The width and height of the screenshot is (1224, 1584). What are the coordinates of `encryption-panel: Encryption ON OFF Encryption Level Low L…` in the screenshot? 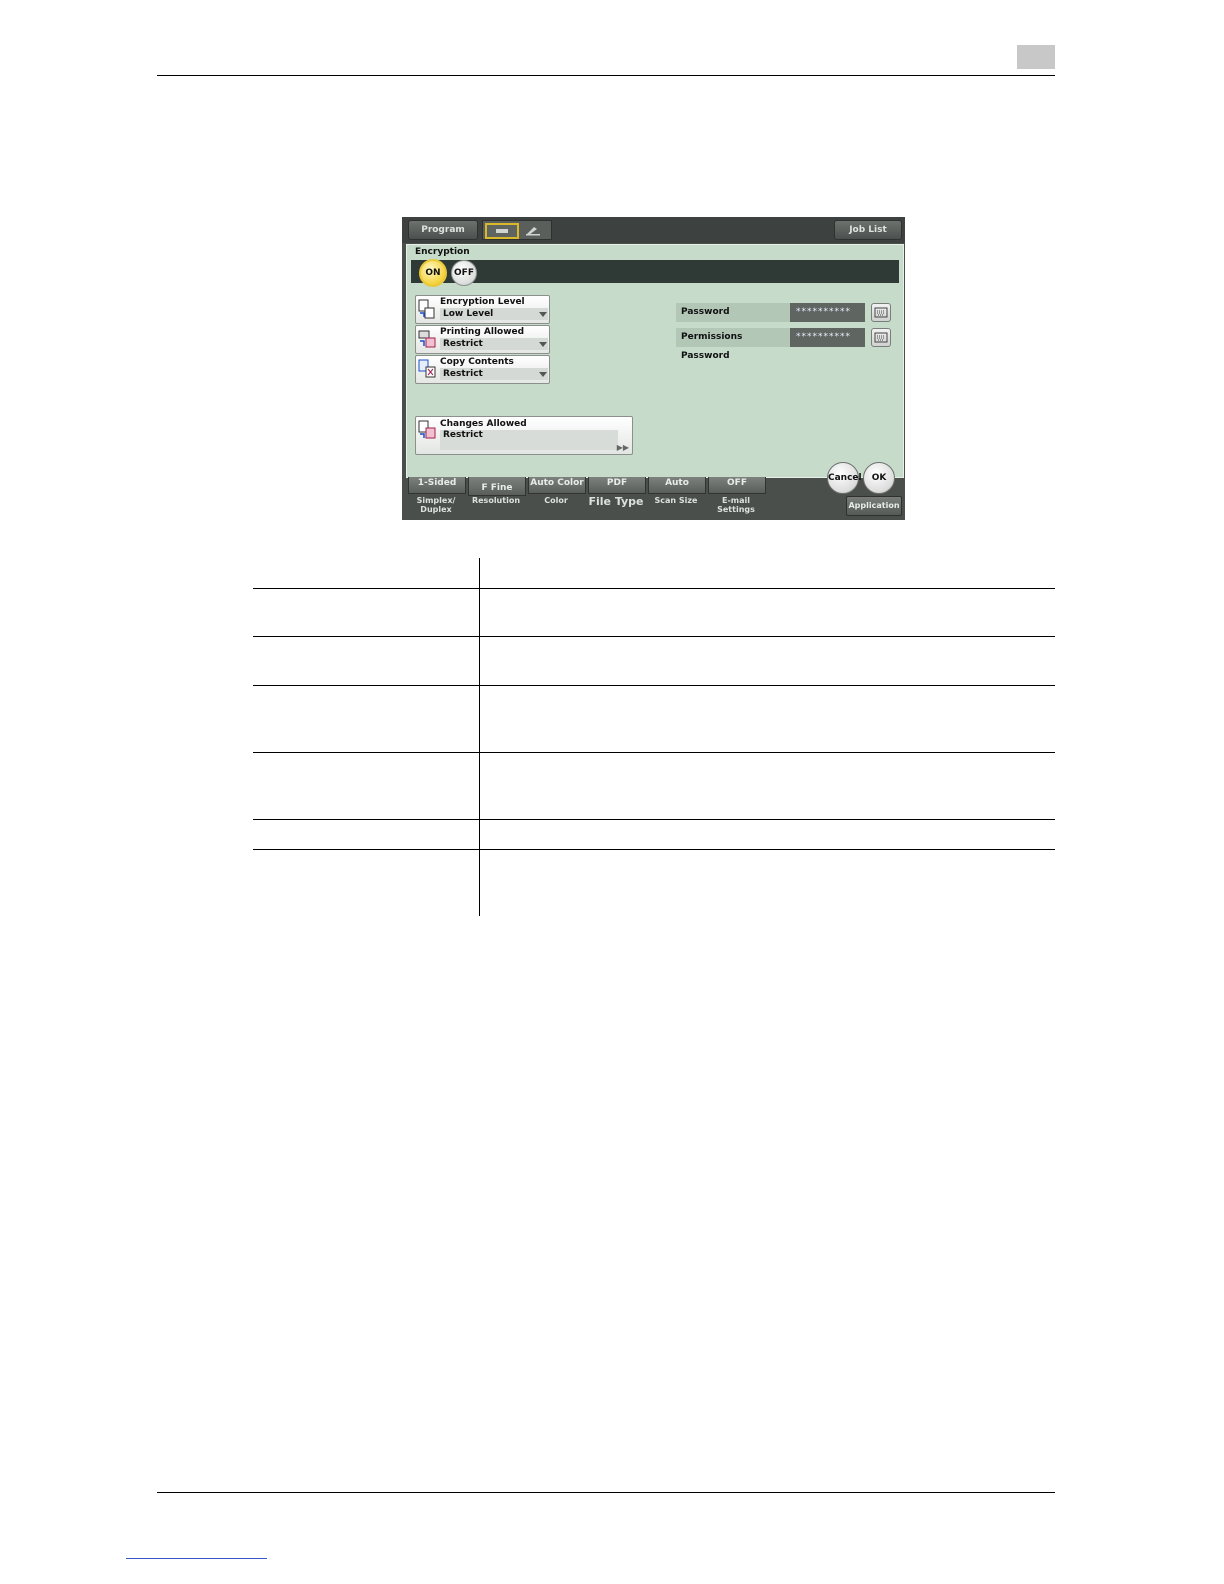 It's located at (655, 361).